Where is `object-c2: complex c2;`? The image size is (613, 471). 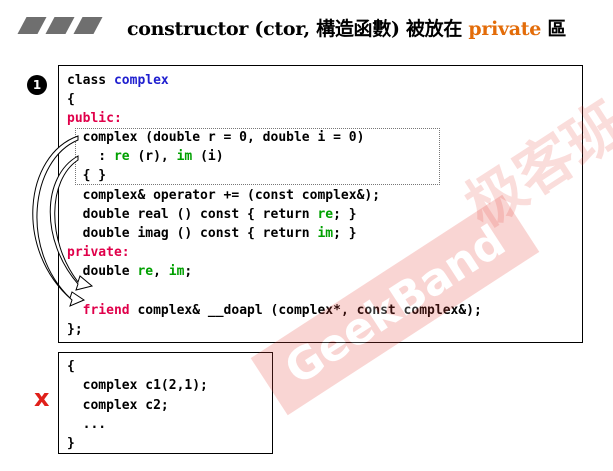
object-c2: complex c2; is located at coordinates (118, 405).